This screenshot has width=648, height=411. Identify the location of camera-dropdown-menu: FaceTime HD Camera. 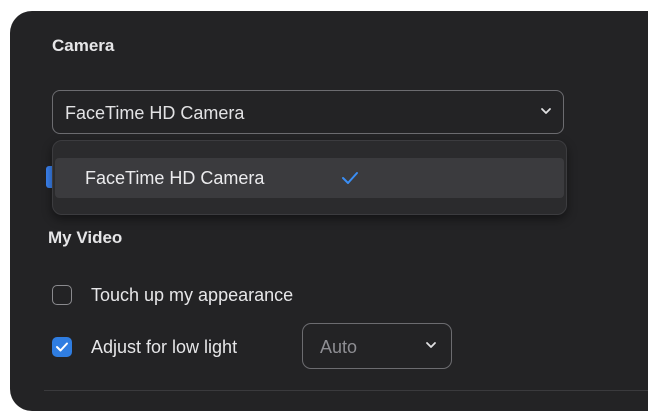
(309, 177).